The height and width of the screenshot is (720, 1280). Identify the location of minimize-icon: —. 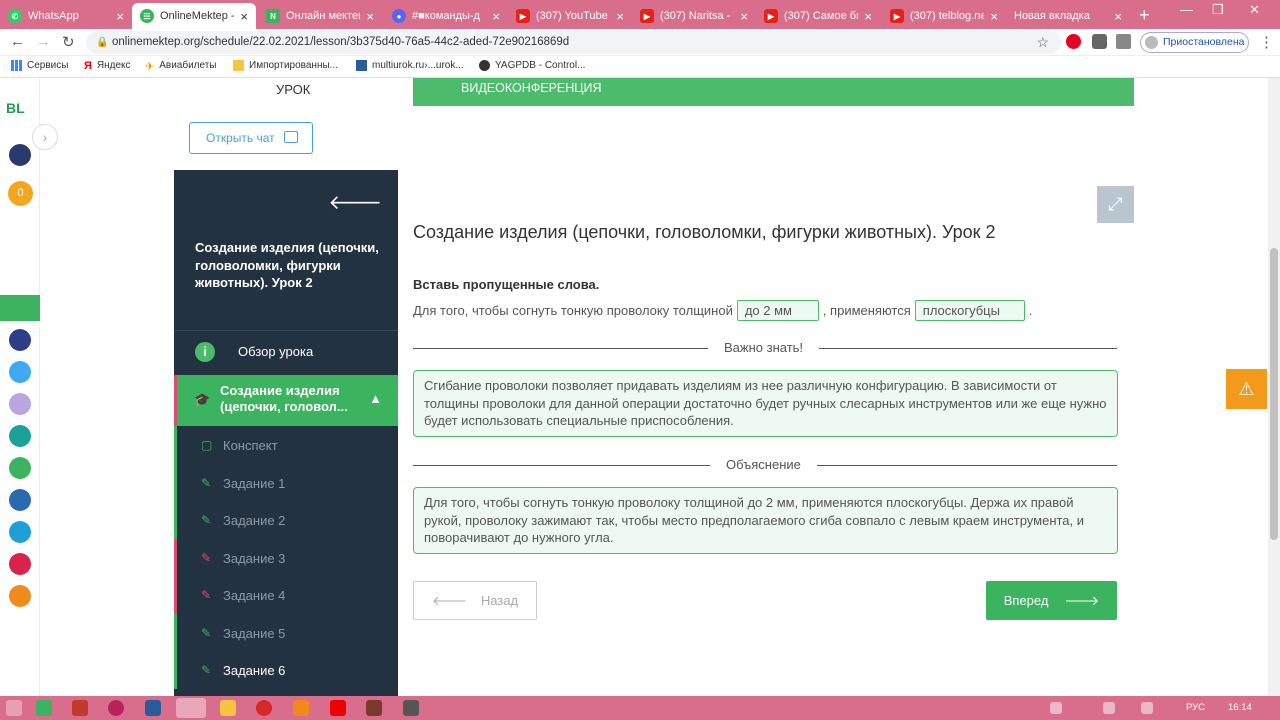
(1186, 9).